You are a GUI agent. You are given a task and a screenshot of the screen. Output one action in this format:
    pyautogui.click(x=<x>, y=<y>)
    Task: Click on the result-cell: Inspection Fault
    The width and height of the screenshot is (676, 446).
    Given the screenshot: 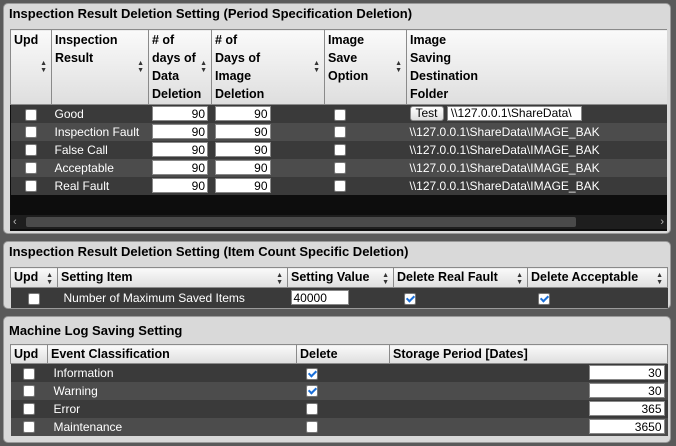 What is the action you would take?
    pyautogui.click(x=100, y=131)
    